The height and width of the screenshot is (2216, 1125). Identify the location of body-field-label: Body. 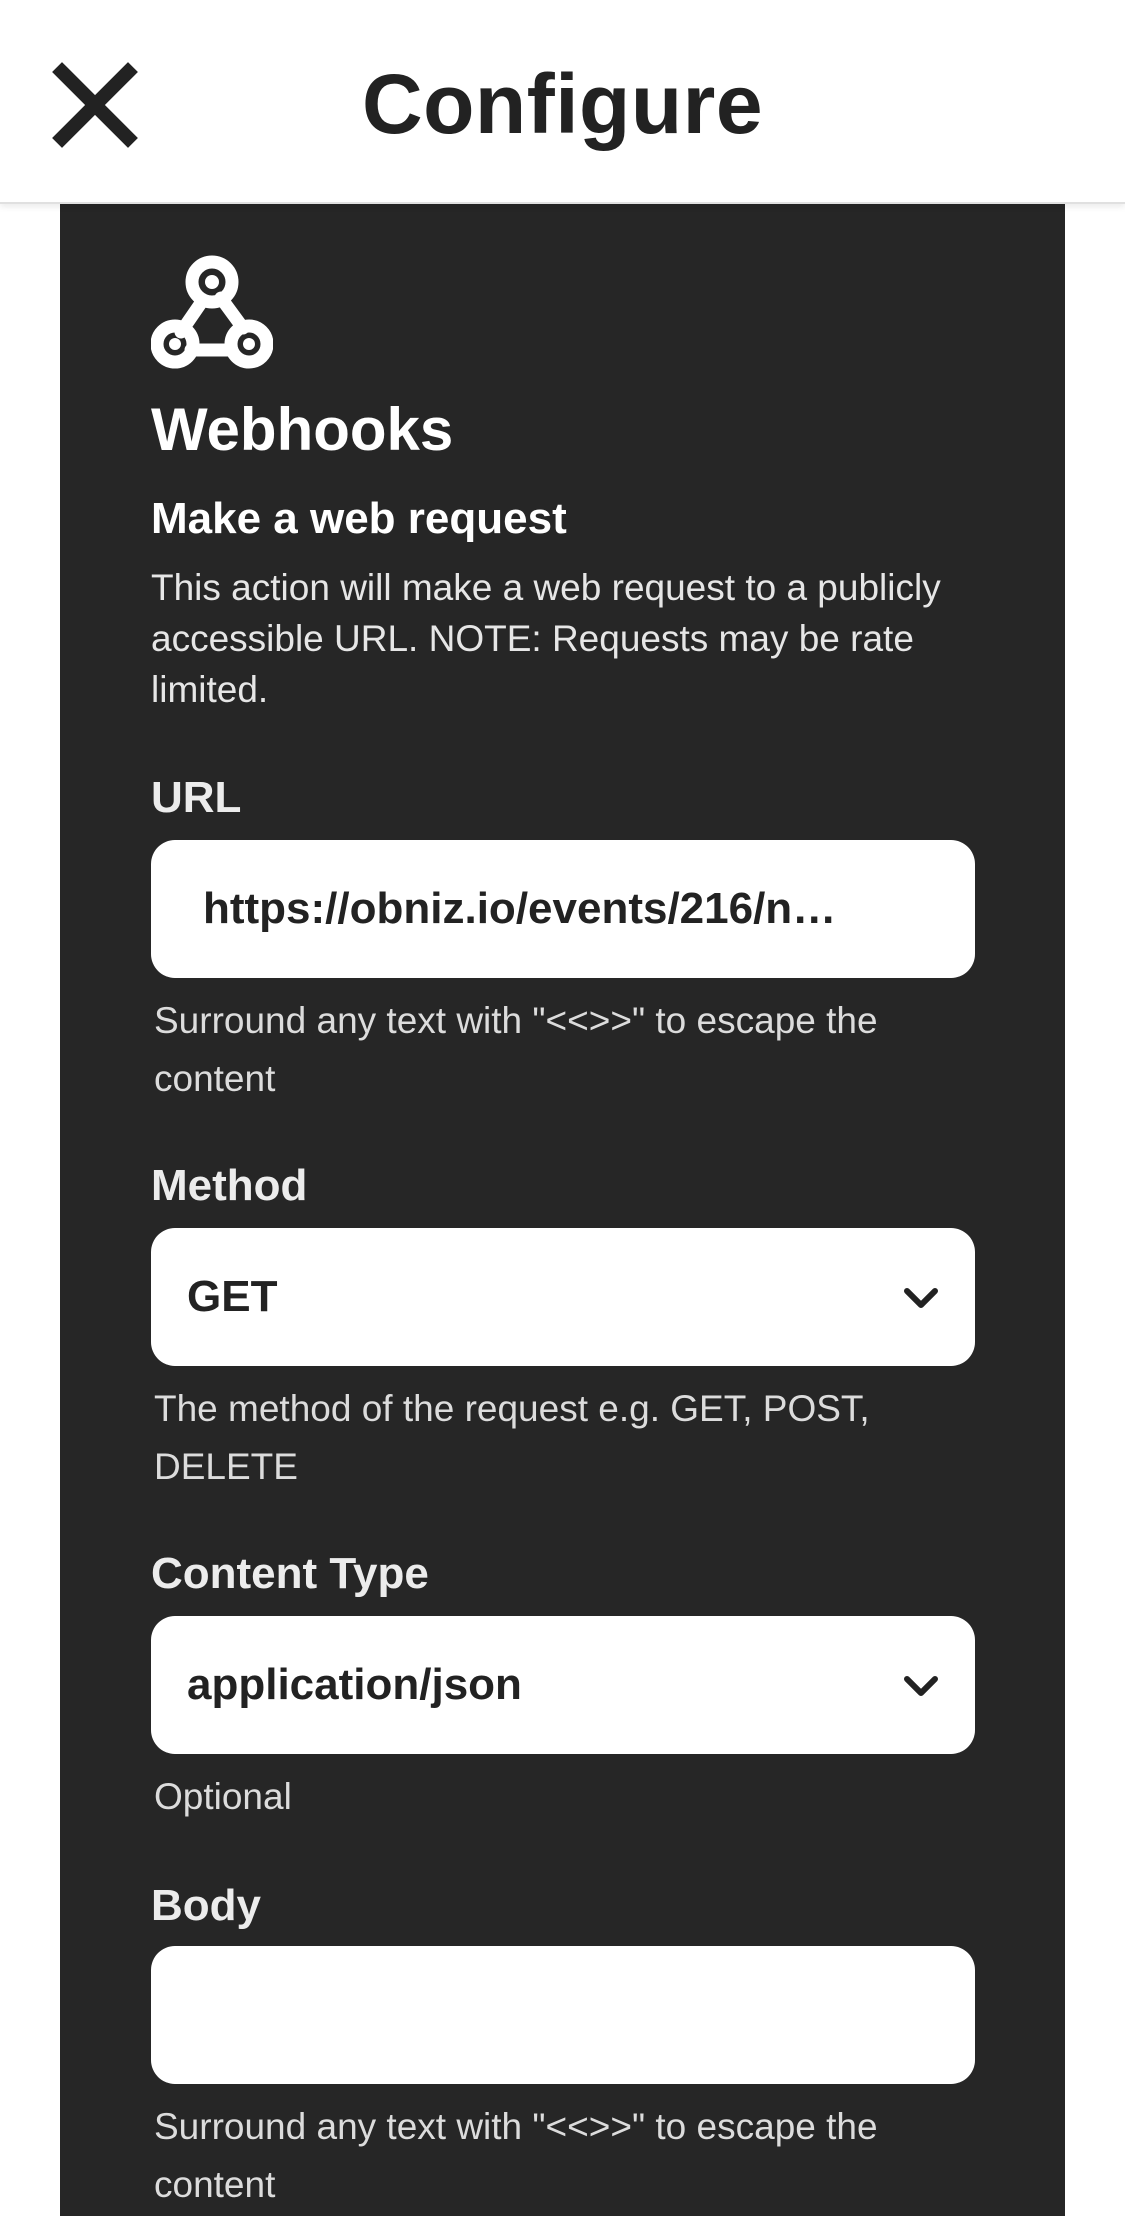
(206, 1905).